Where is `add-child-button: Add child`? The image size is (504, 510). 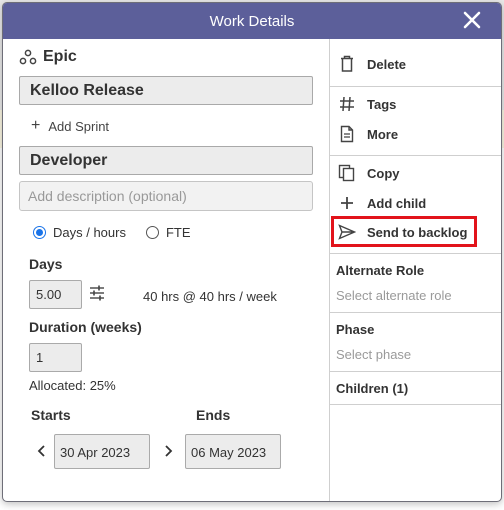 add-child-button: Add child is located at coordinates (415, 203).